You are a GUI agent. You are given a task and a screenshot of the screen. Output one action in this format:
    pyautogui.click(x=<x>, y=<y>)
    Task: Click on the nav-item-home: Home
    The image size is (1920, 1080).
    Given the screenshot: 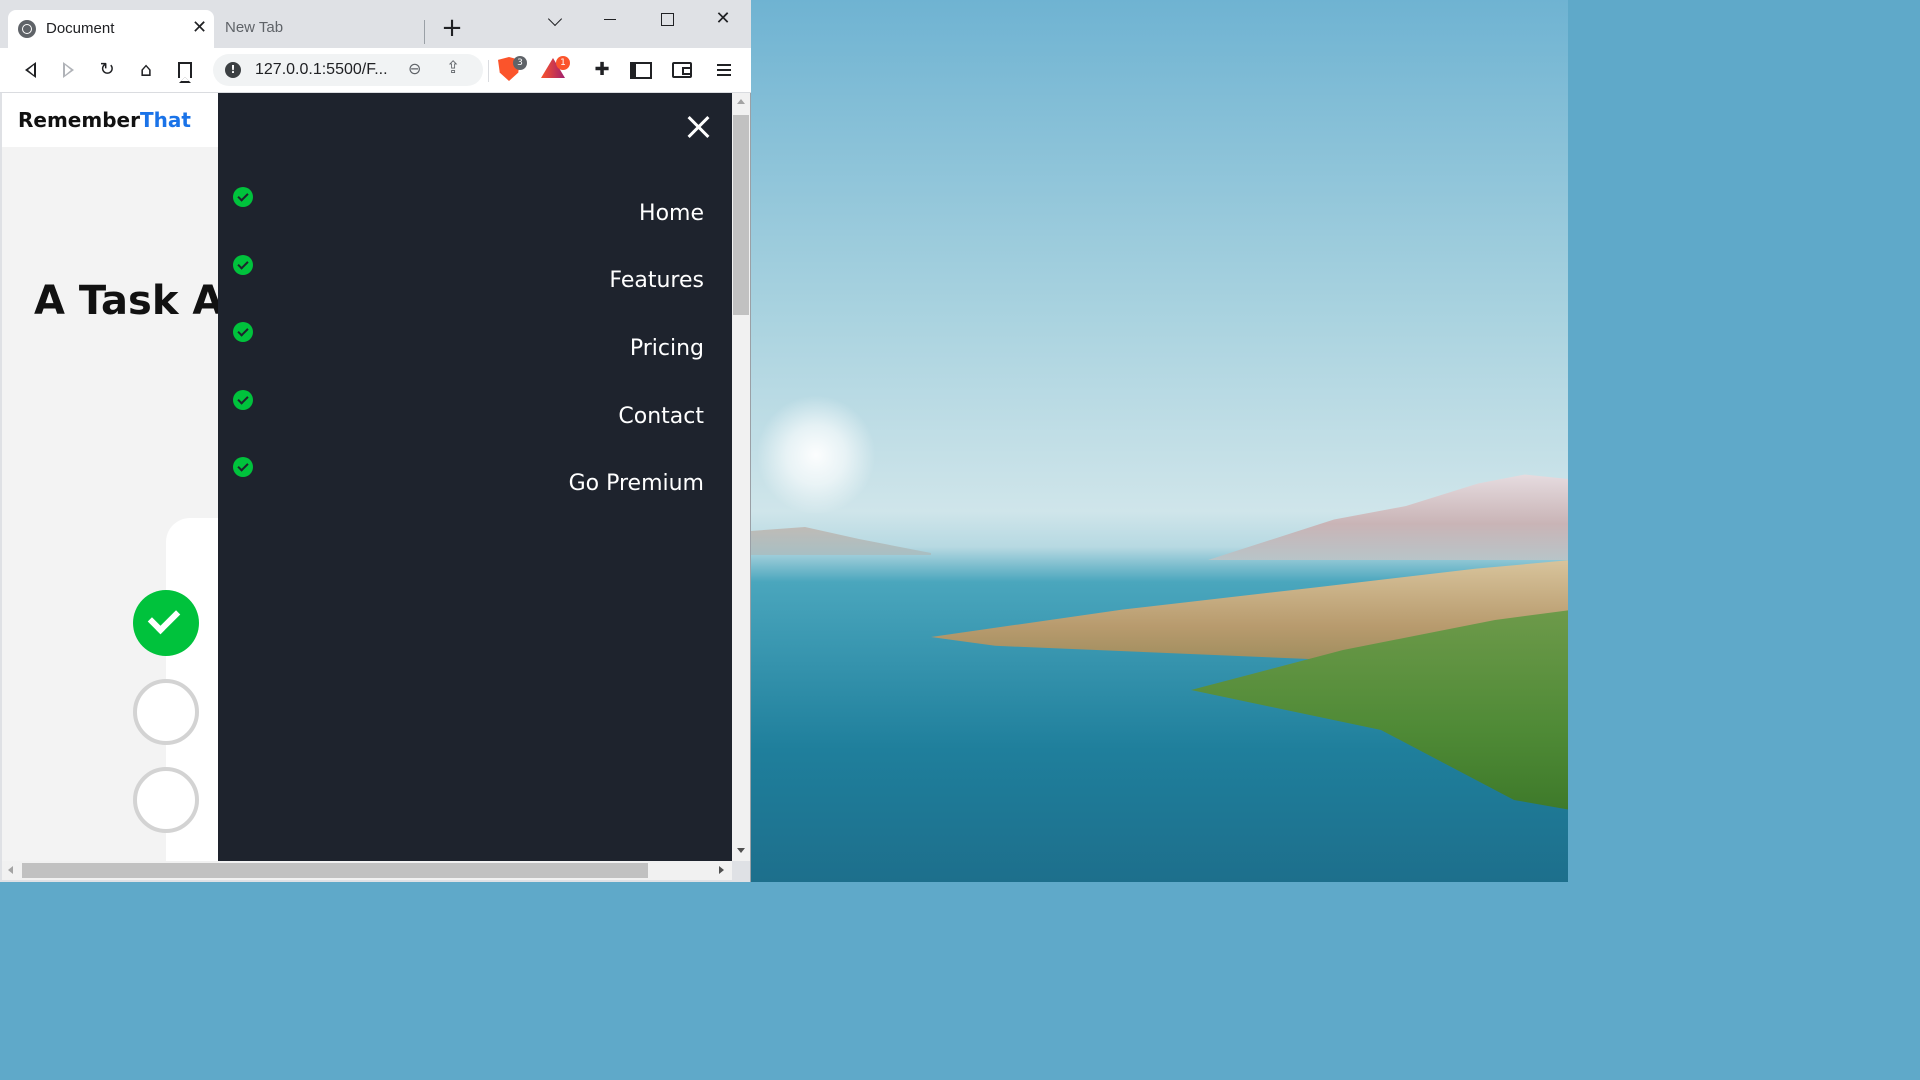 What is the action you would take?
    pyautogui.click(x=475, y=213)
    